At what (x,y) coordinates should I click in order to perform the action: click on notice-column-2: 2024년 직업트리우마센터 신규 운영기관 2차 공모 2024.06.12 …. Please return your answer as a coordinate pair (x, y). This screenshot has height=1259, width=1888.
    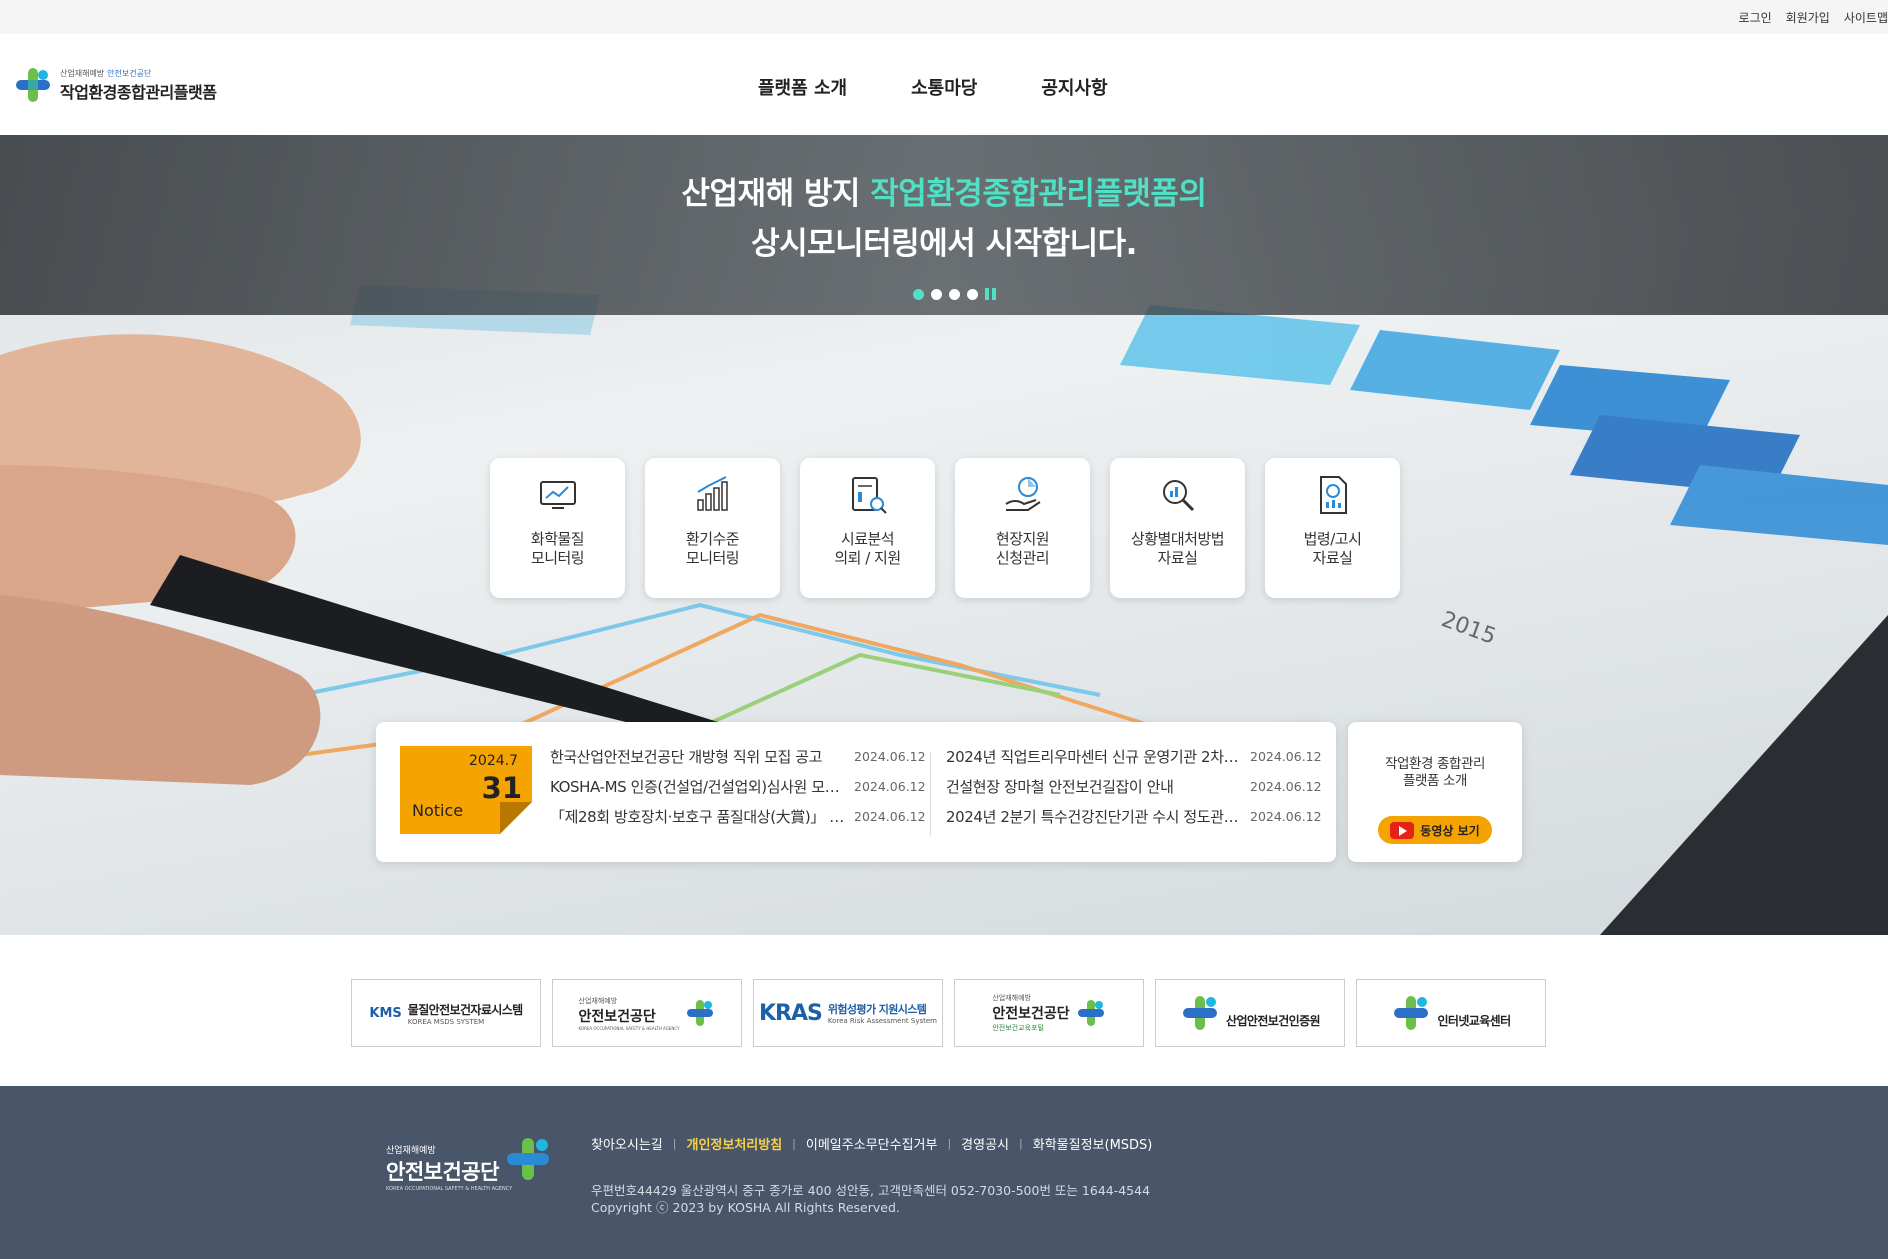
    Looking at the image, I should click on (1134, 786).